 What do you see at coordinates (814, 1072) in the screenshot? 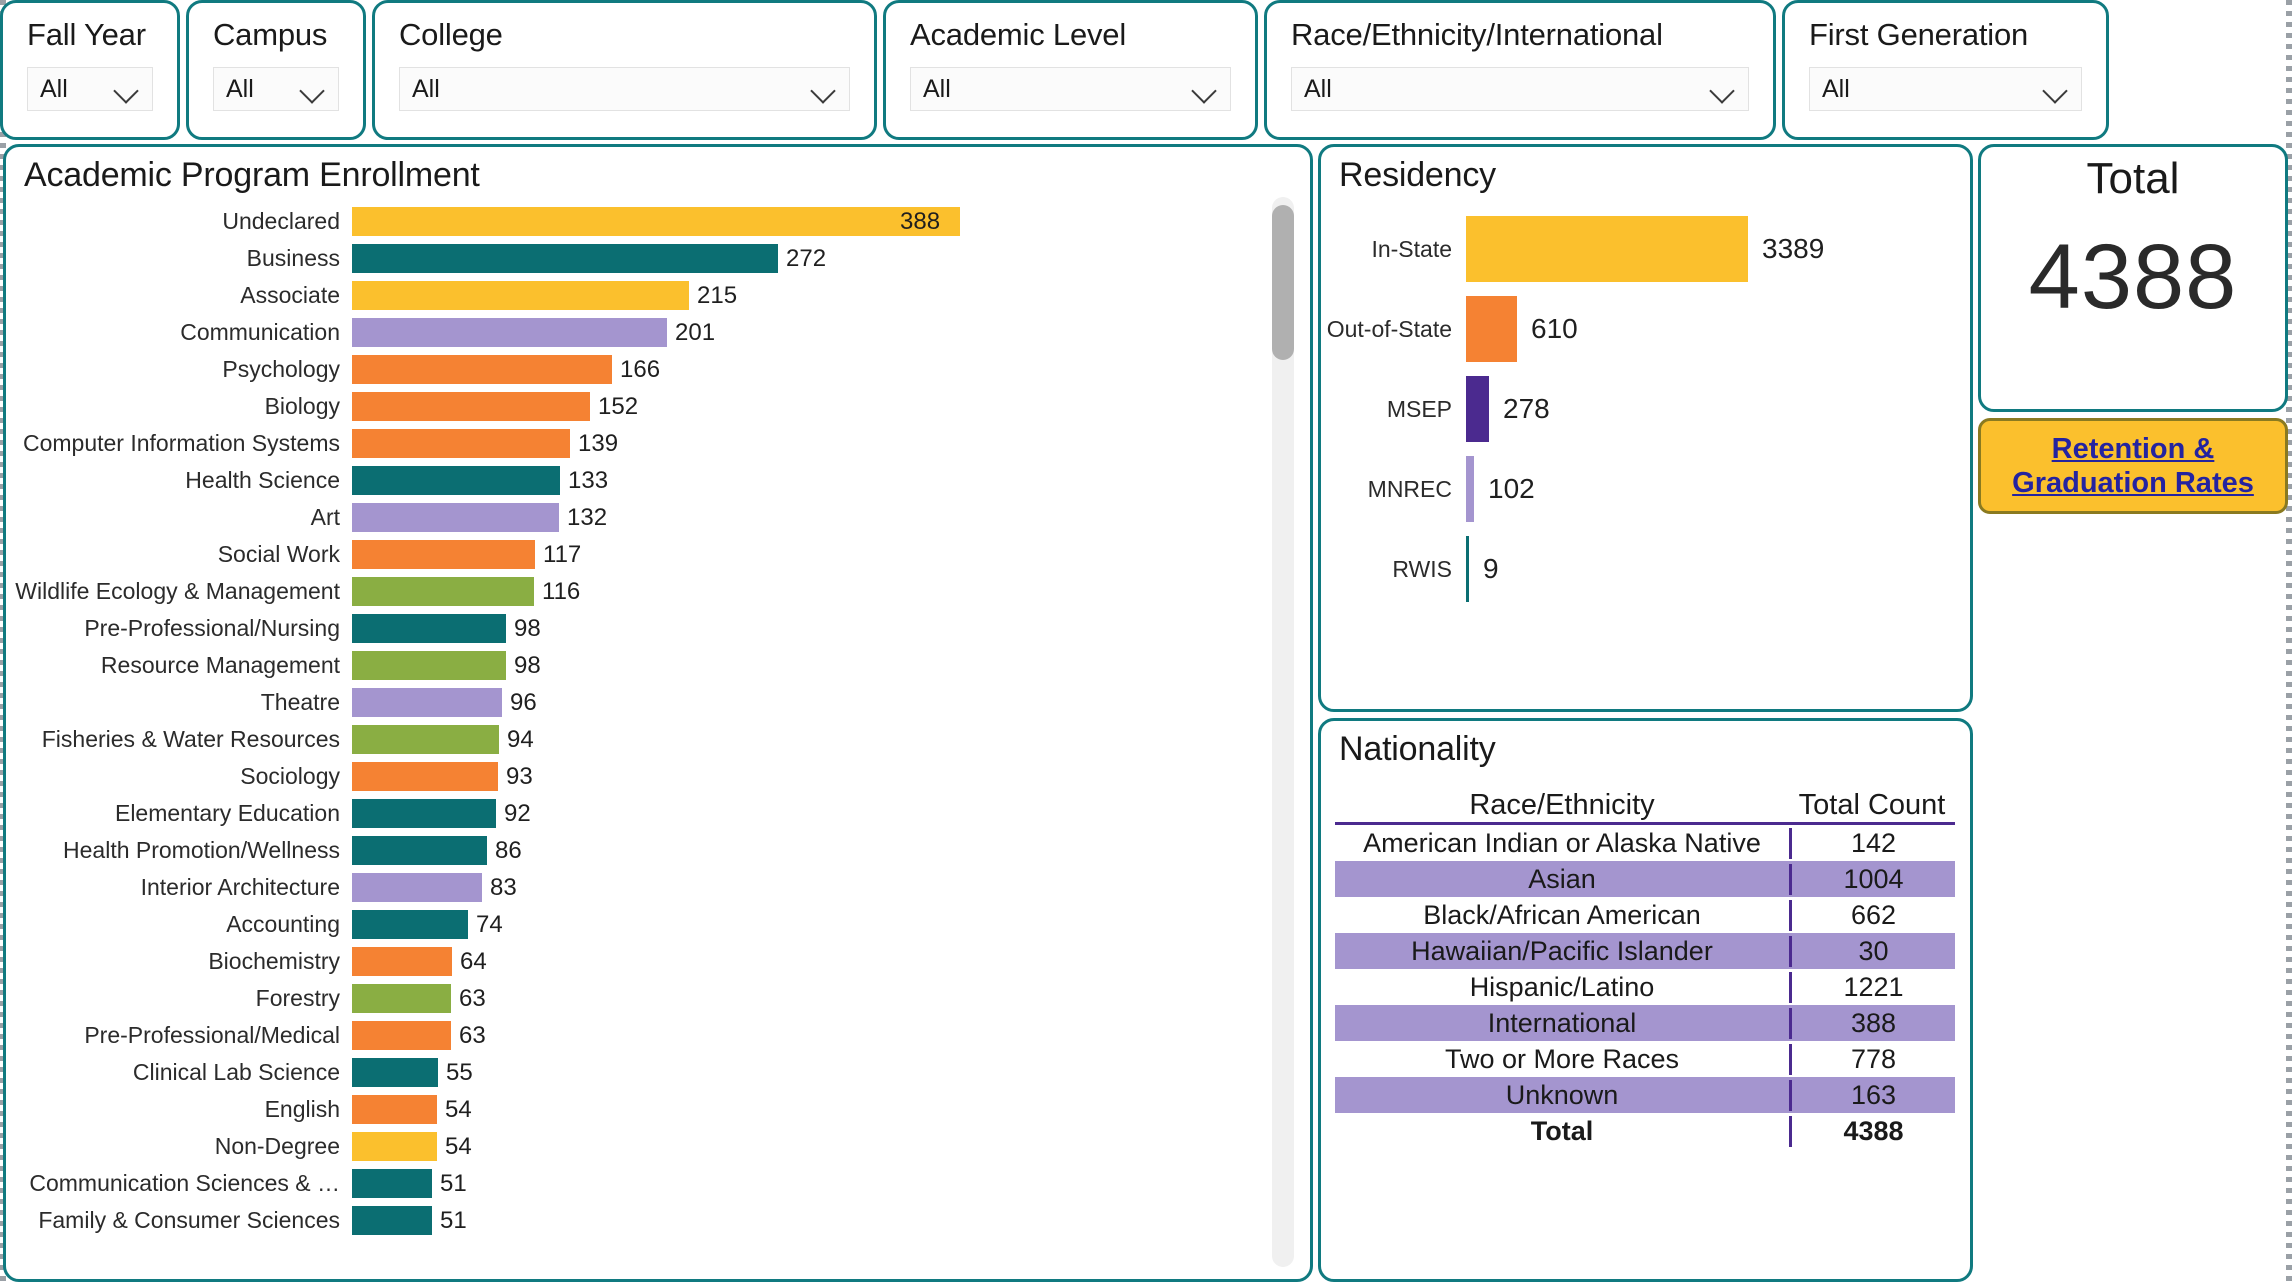
I see `bar-track: 55` at bounding box center [814, 1072].